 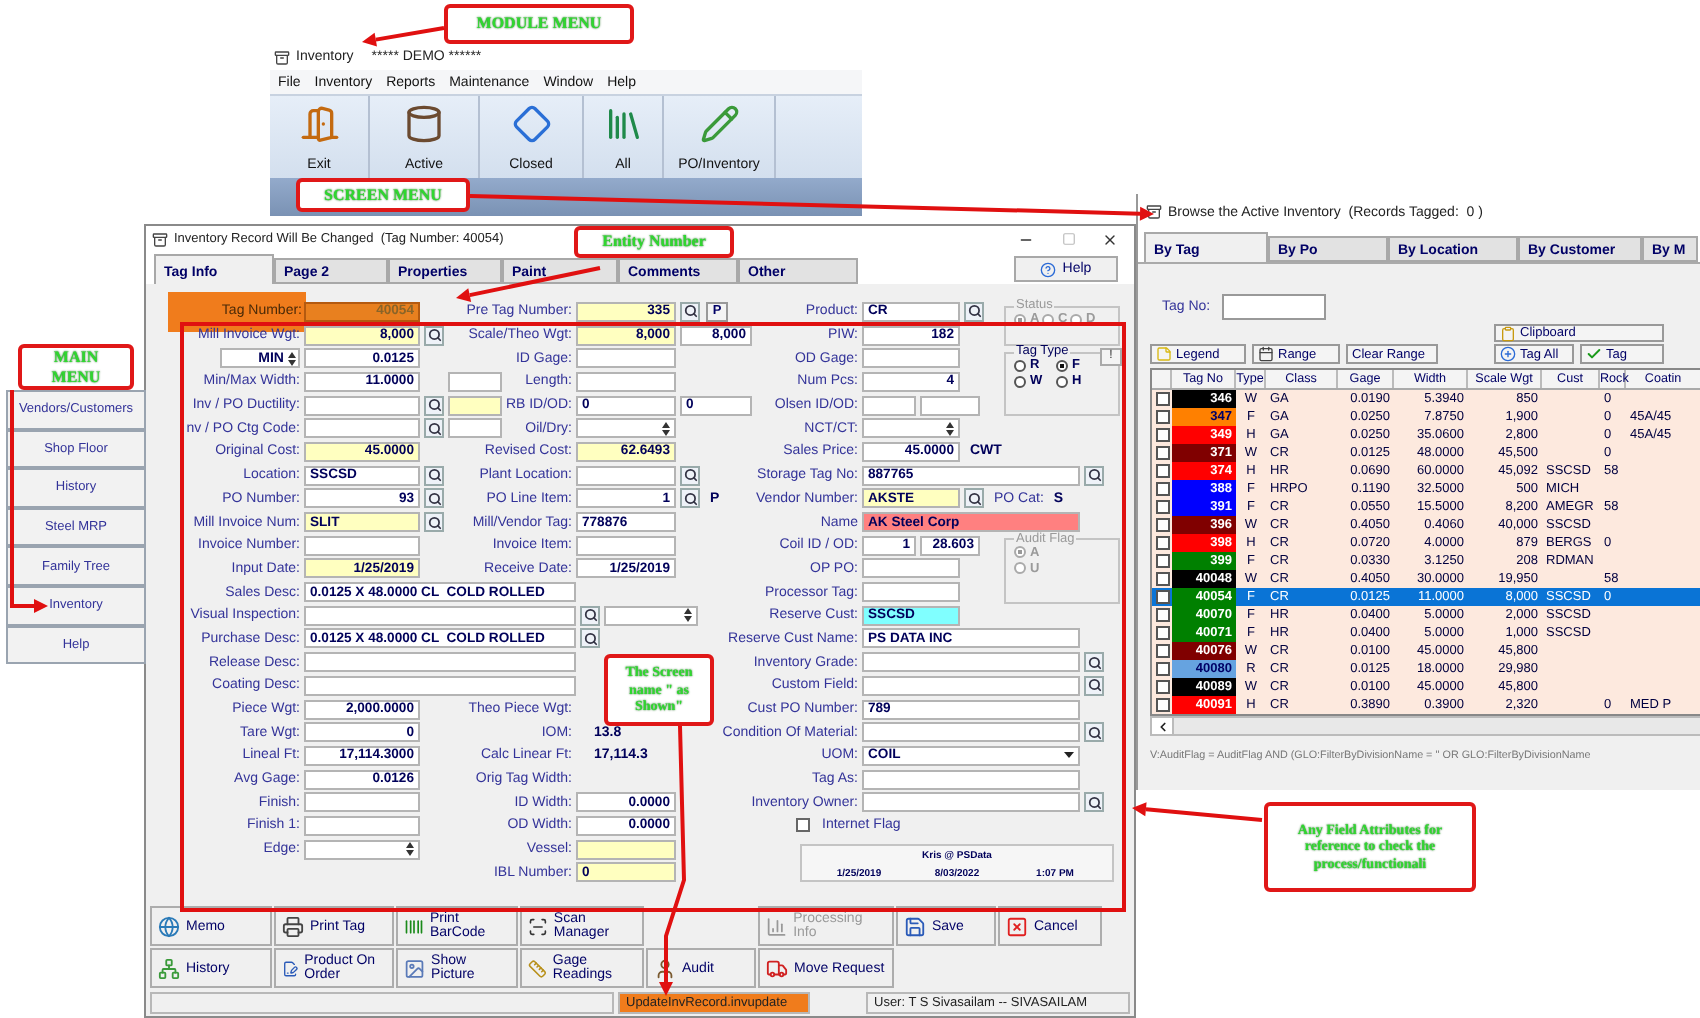 I want to click on dropdown-arrow-icon, so click(x=1069, y=755).